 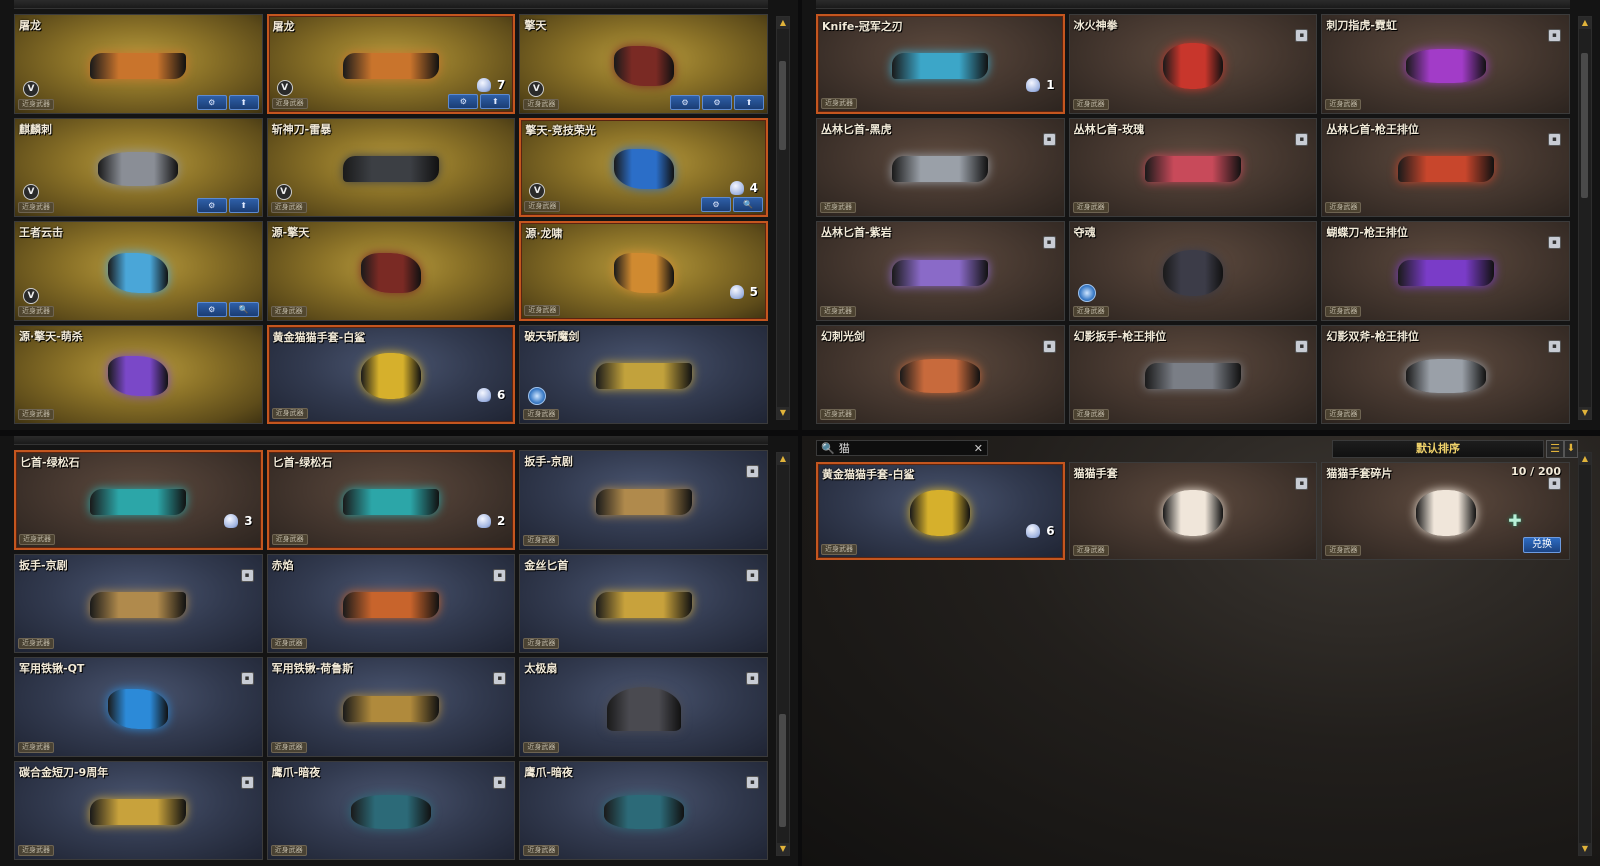 What do you see at coordinates (391, 271) in the screenshot?
I see `item-card: 源-擎天近身武器` at bounding box center [391, 271].